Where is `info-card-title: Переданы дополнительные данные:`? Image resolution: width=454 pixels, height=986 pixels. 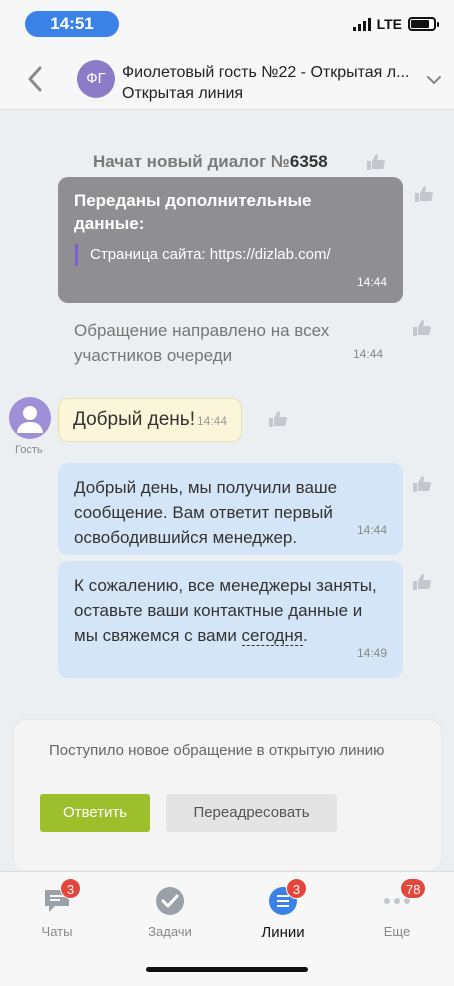 info-card-title: Переданы дополнительные данные: is located at coordinates (193, 212).